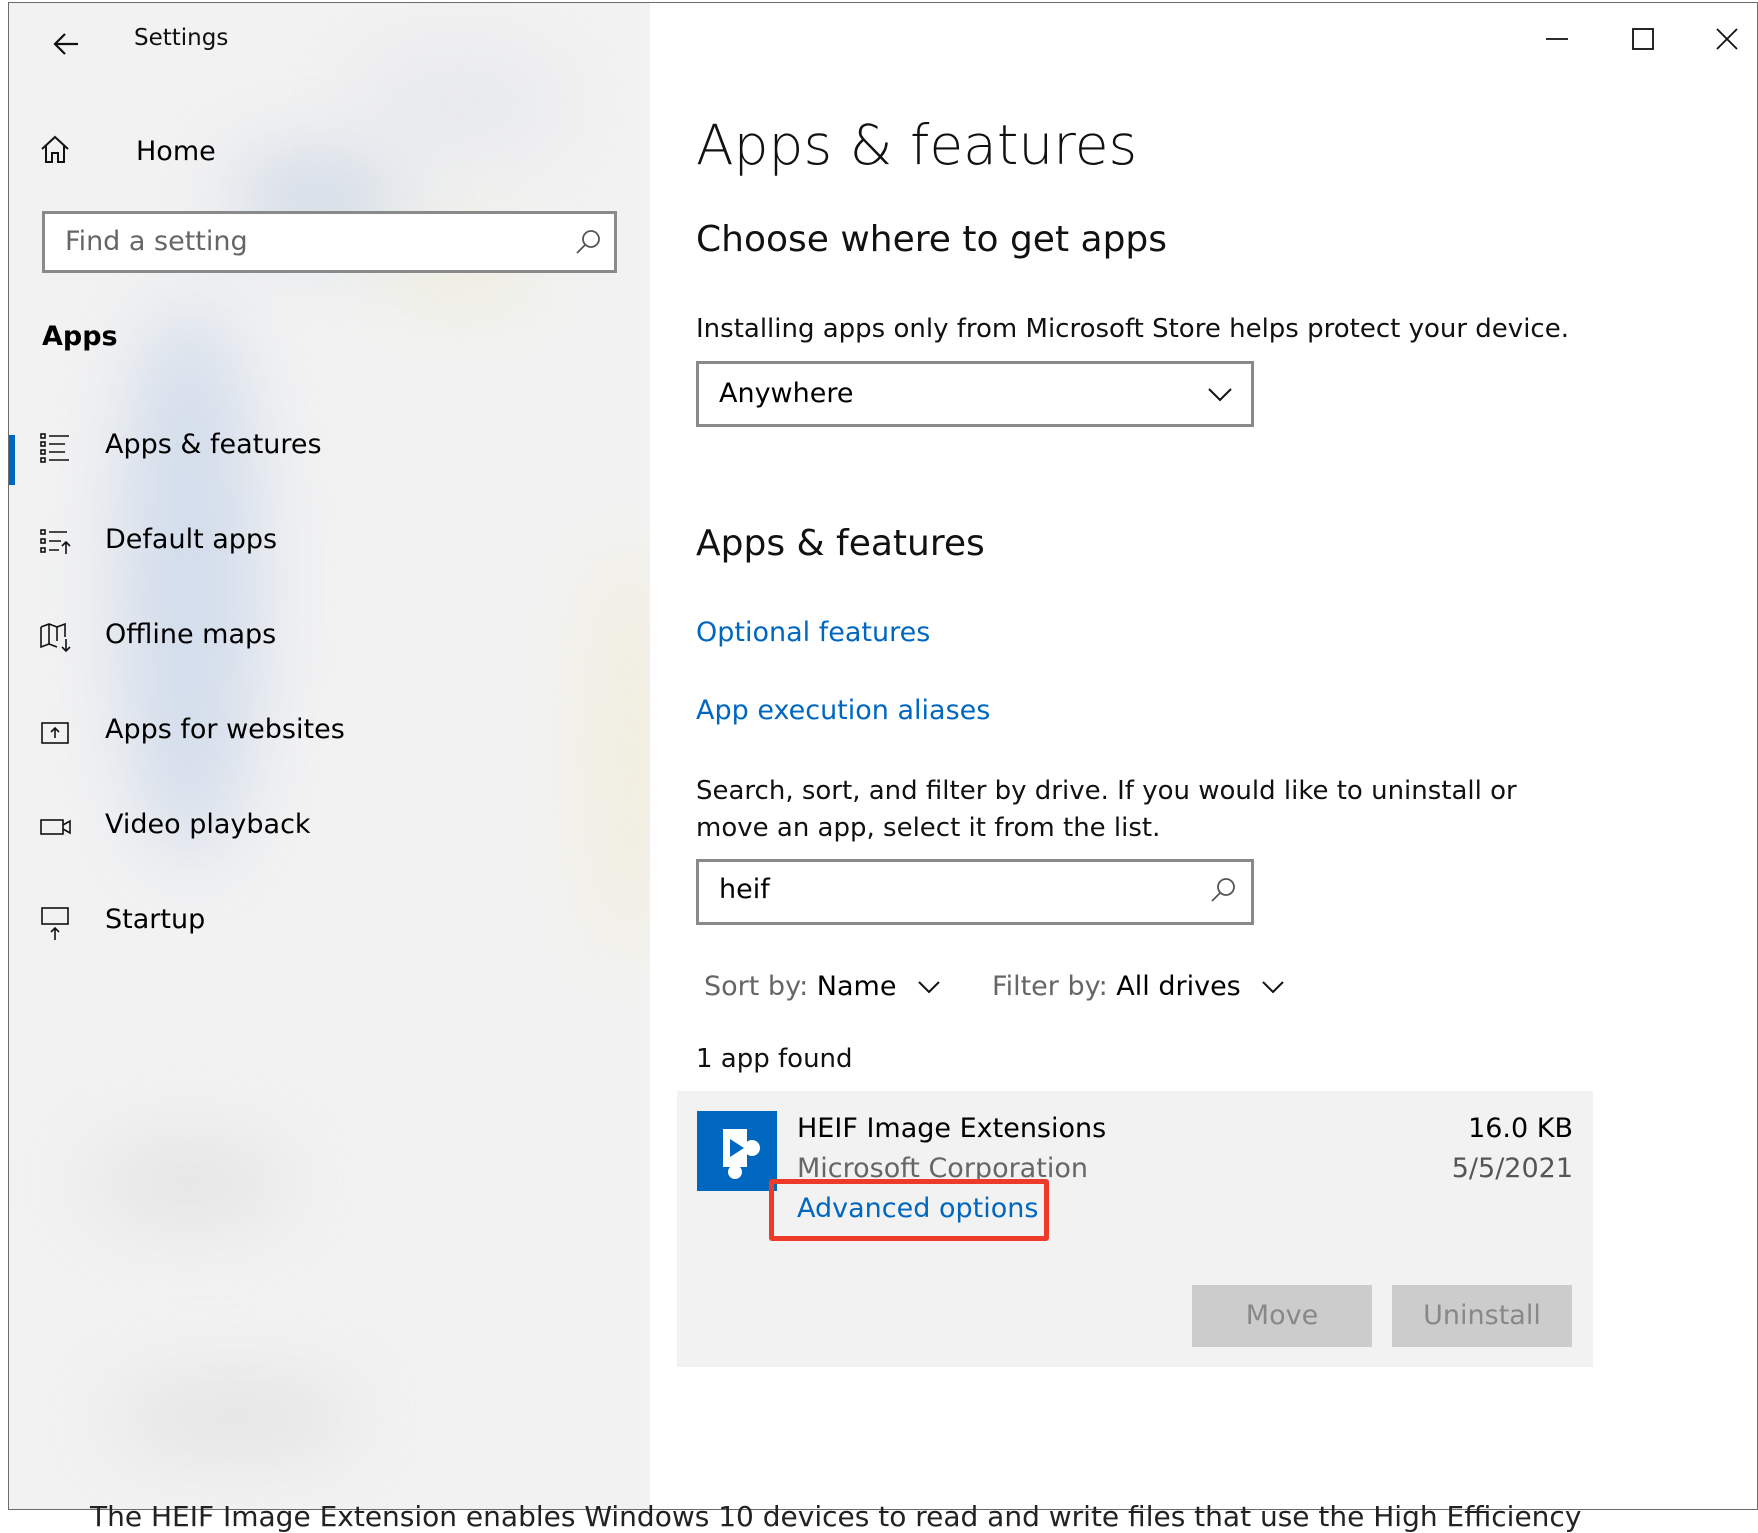 The image size is (1758, 1533). I want to click on back-button, so click(65, 43).